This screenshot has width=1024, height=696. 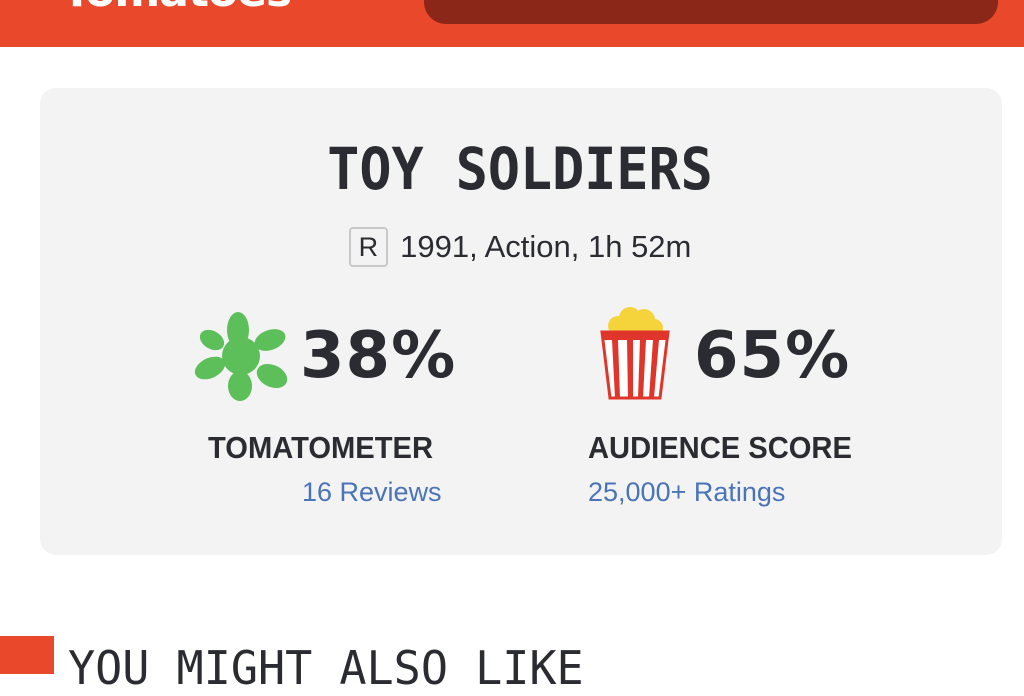 I want to click on search-input, so click(x=711, y=12).